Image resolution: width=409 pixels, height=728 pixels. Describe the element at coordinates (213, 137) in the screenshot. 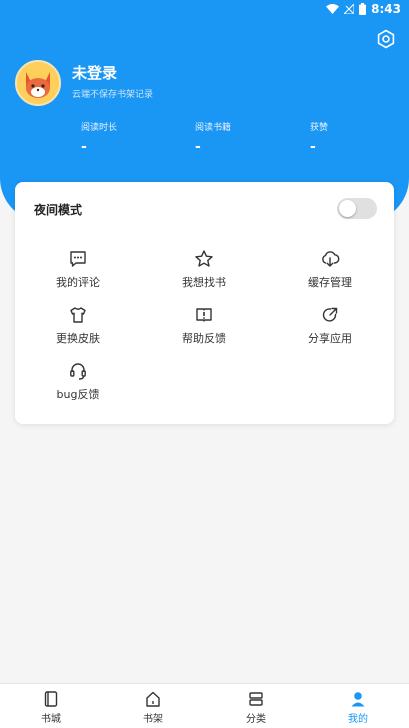

I see `stat-books-read: 阅读书籍 -` at that location.